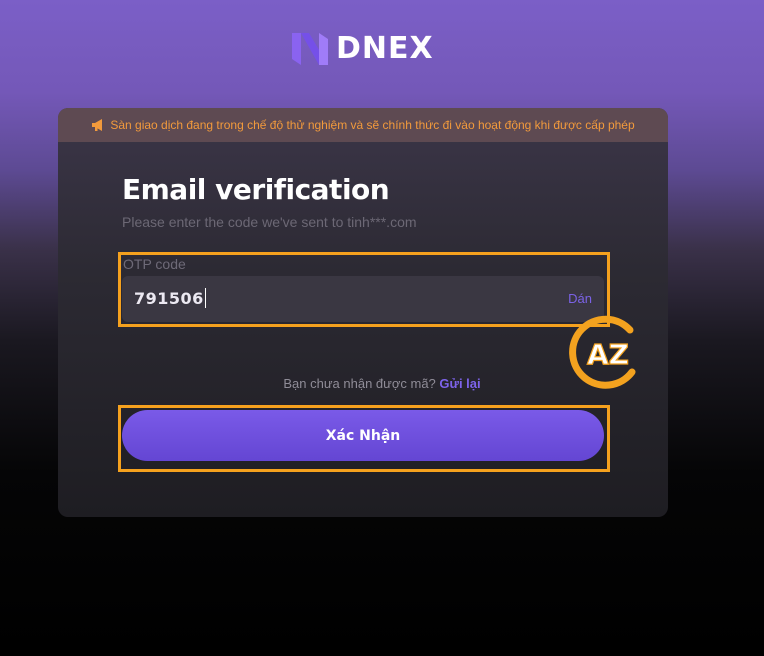  I want to click on resend-link: Gửi lại, so click(459, 383).